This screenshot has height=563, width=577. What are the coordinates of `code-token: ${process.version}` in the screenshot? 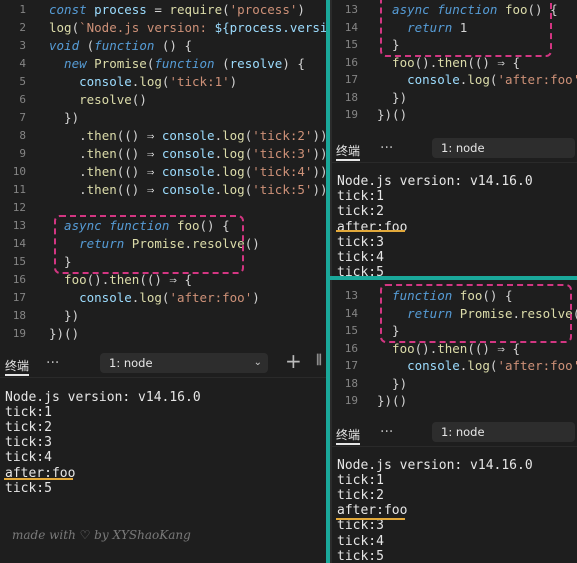 It's located at (270, 27).